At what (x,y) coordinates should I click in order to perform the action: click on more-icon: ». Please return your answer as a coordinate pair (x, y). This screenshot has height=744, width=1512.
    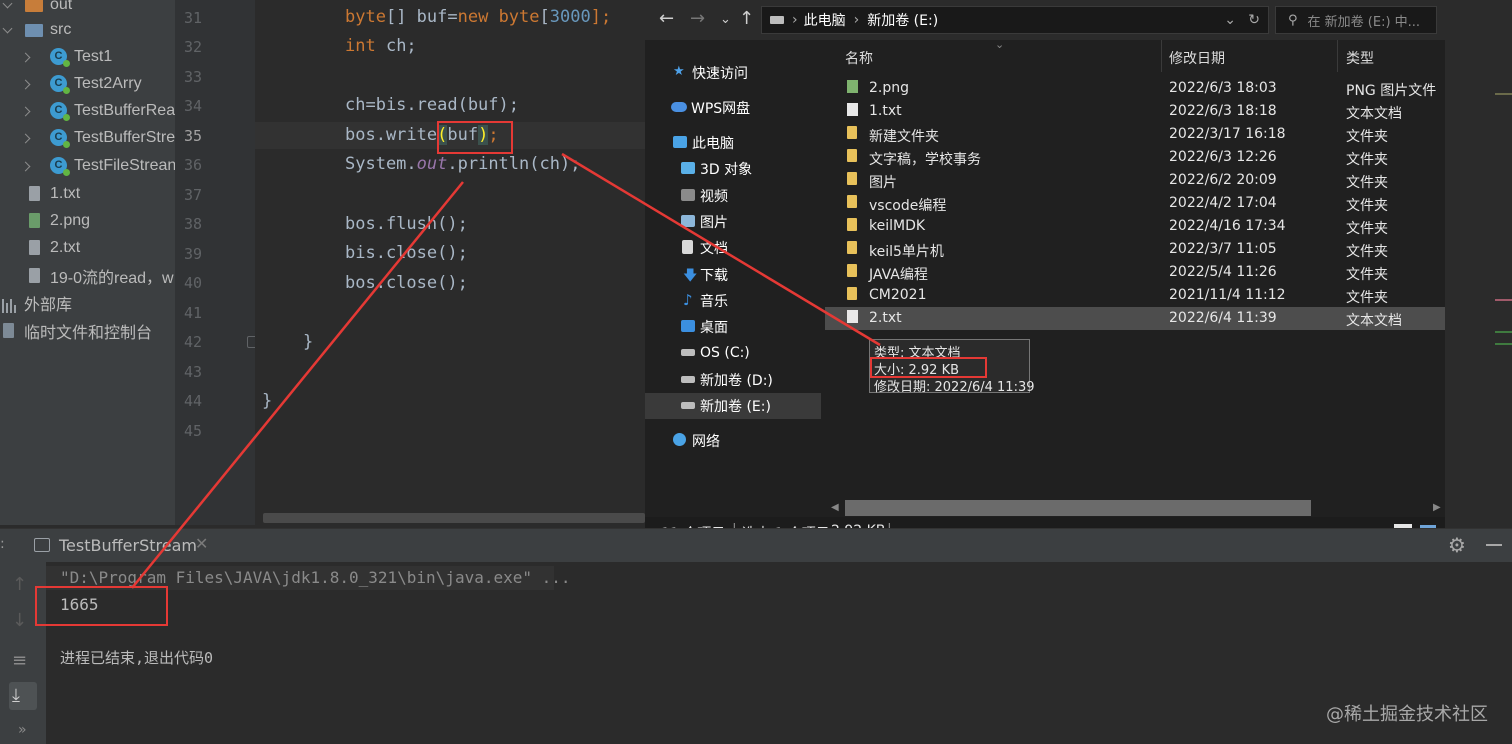
    Looking at the image, I should click on (22, 730).